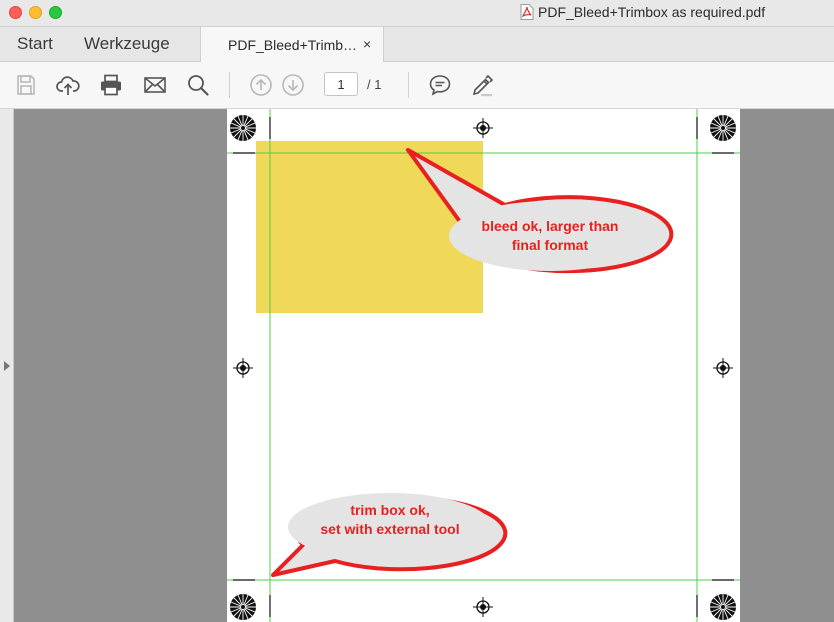  Describe the element at coordinates (417, 13) in the screenshot. I see `window-titlebar: PDF_Bleed+Trimbox as required.pdf` at that location.